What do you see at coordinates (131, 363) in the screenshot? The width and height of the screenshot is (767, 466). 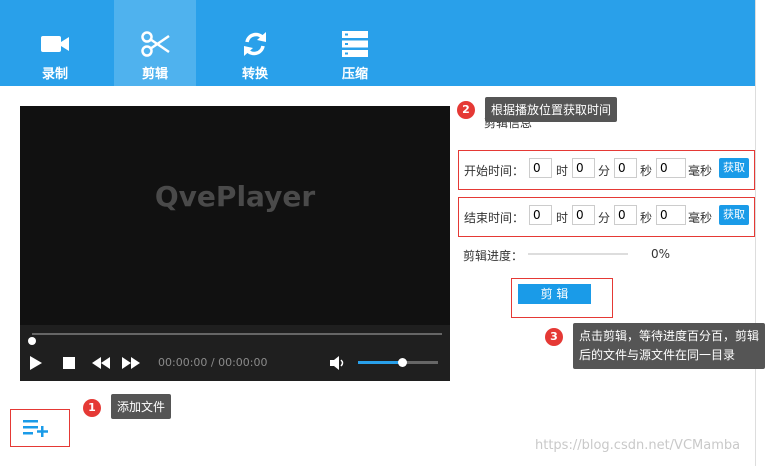 I see `fast-forward-icon` at bounding box center [131, 363].